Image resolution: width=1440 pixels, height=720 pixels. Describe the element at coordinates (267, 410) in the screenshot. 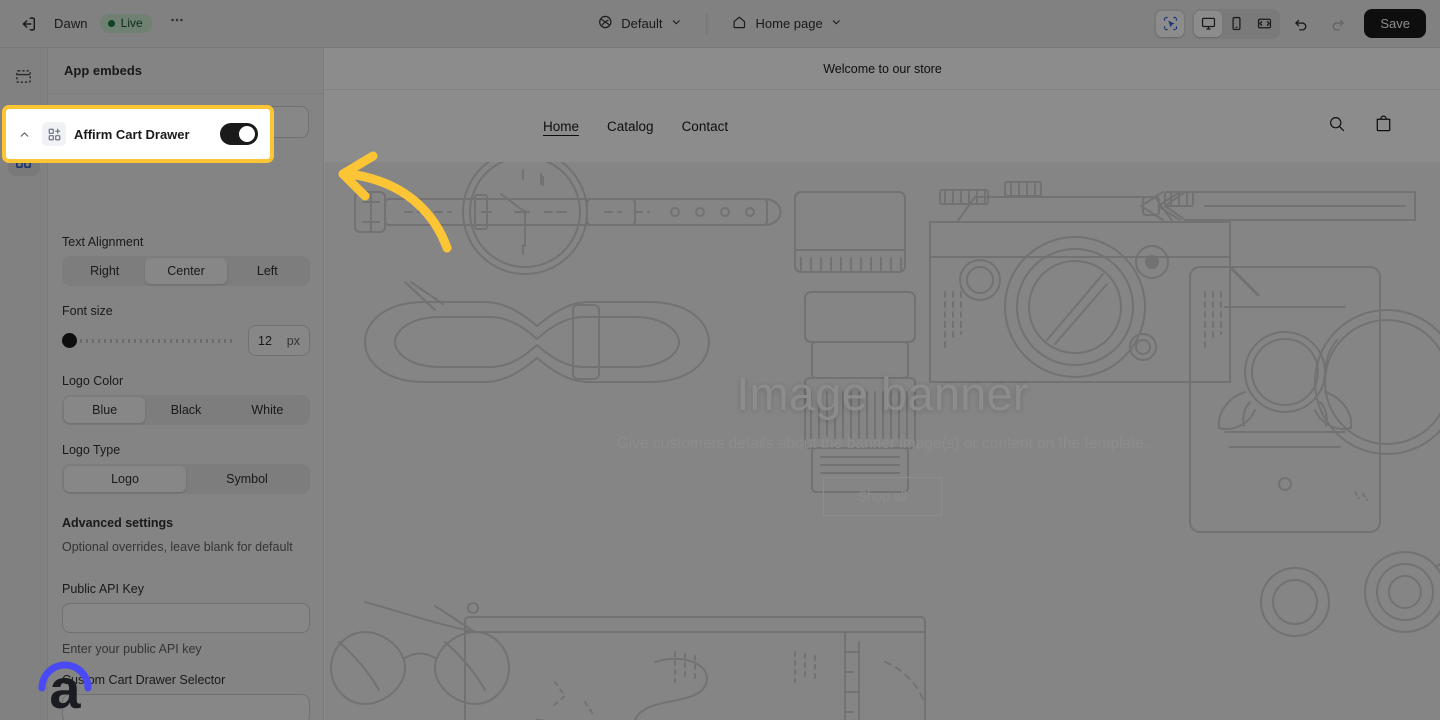

I see `logo-color-option-white: White` at that location.